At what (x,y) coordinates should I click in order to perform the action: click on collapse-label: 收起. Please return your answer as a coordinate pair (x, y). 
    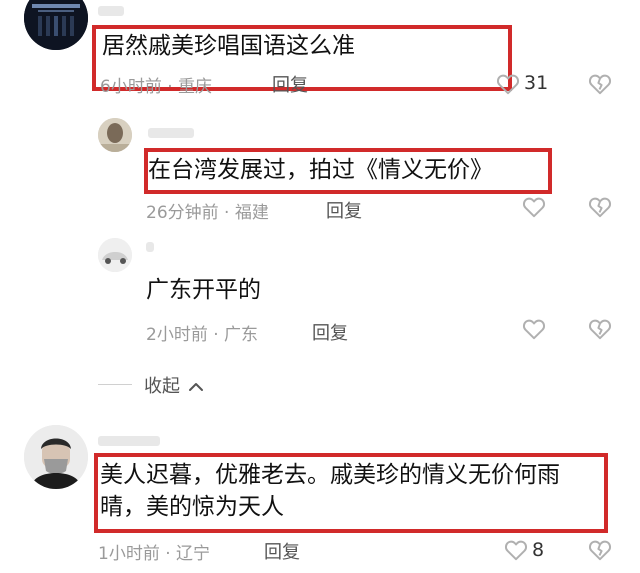
    Looking at the image, I should click on (162, 386).